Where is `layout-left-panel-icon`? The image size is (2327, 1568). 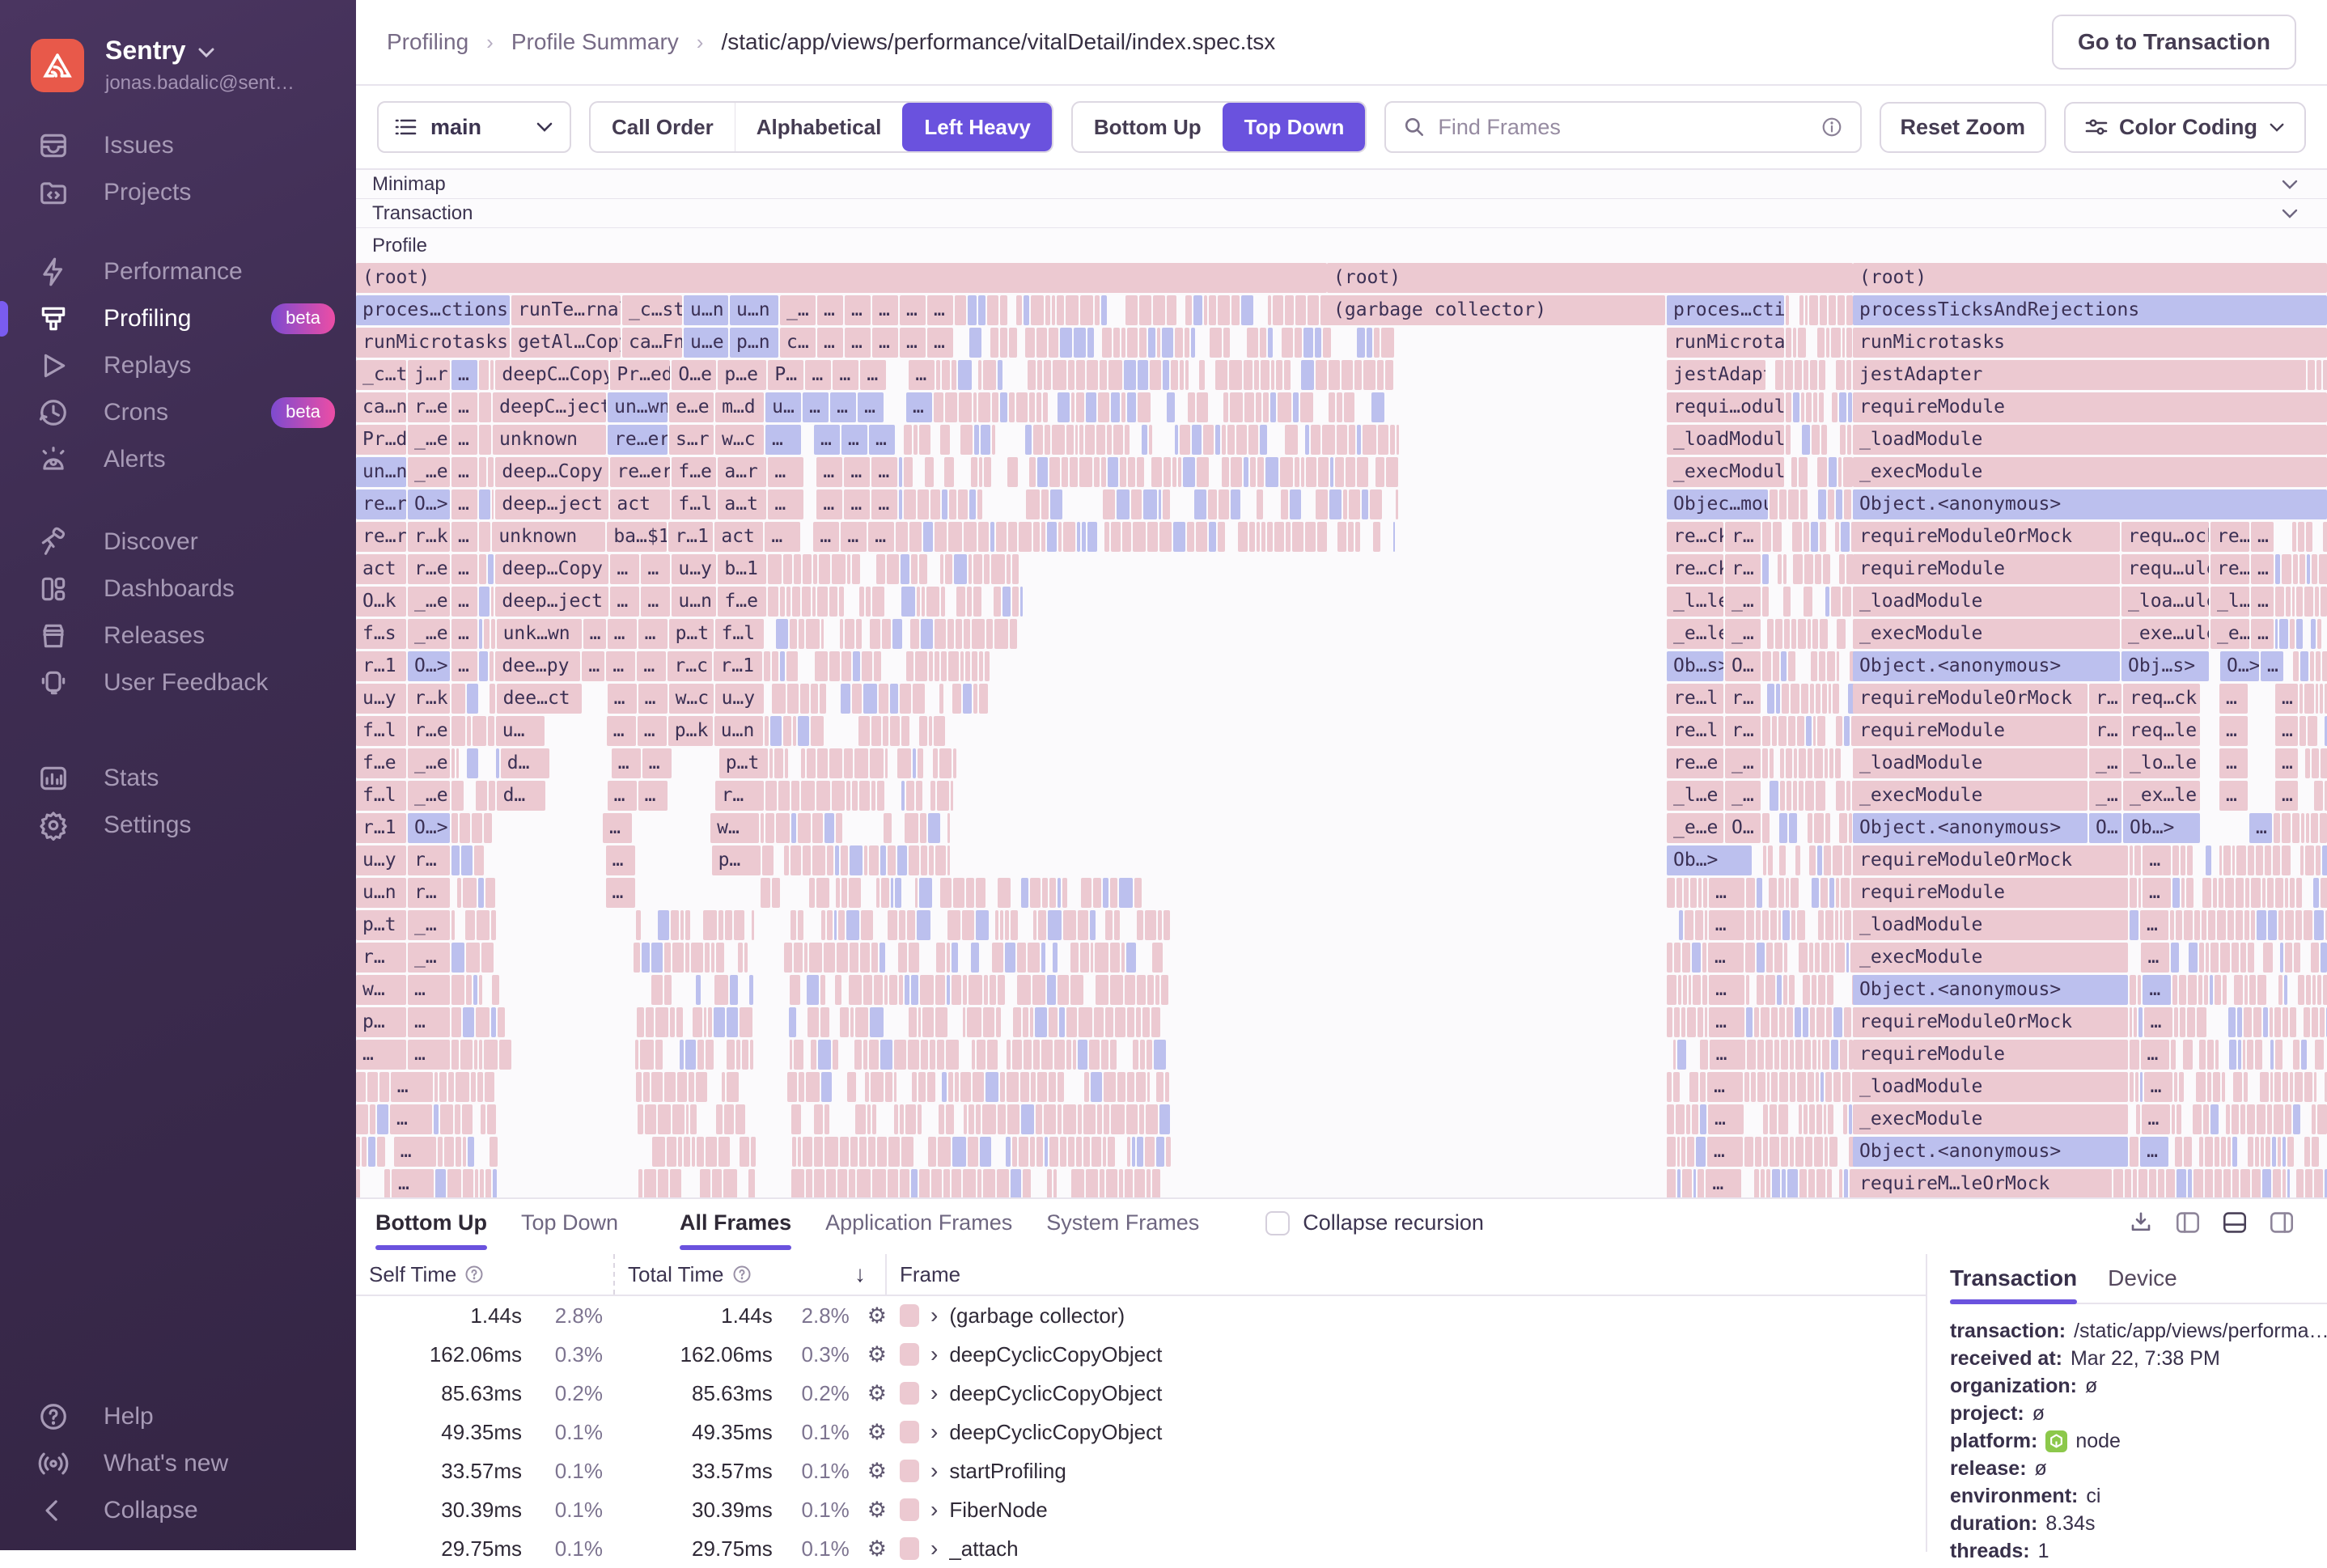
layout-left-panel-icon is located at coordinates (2188, 1223).